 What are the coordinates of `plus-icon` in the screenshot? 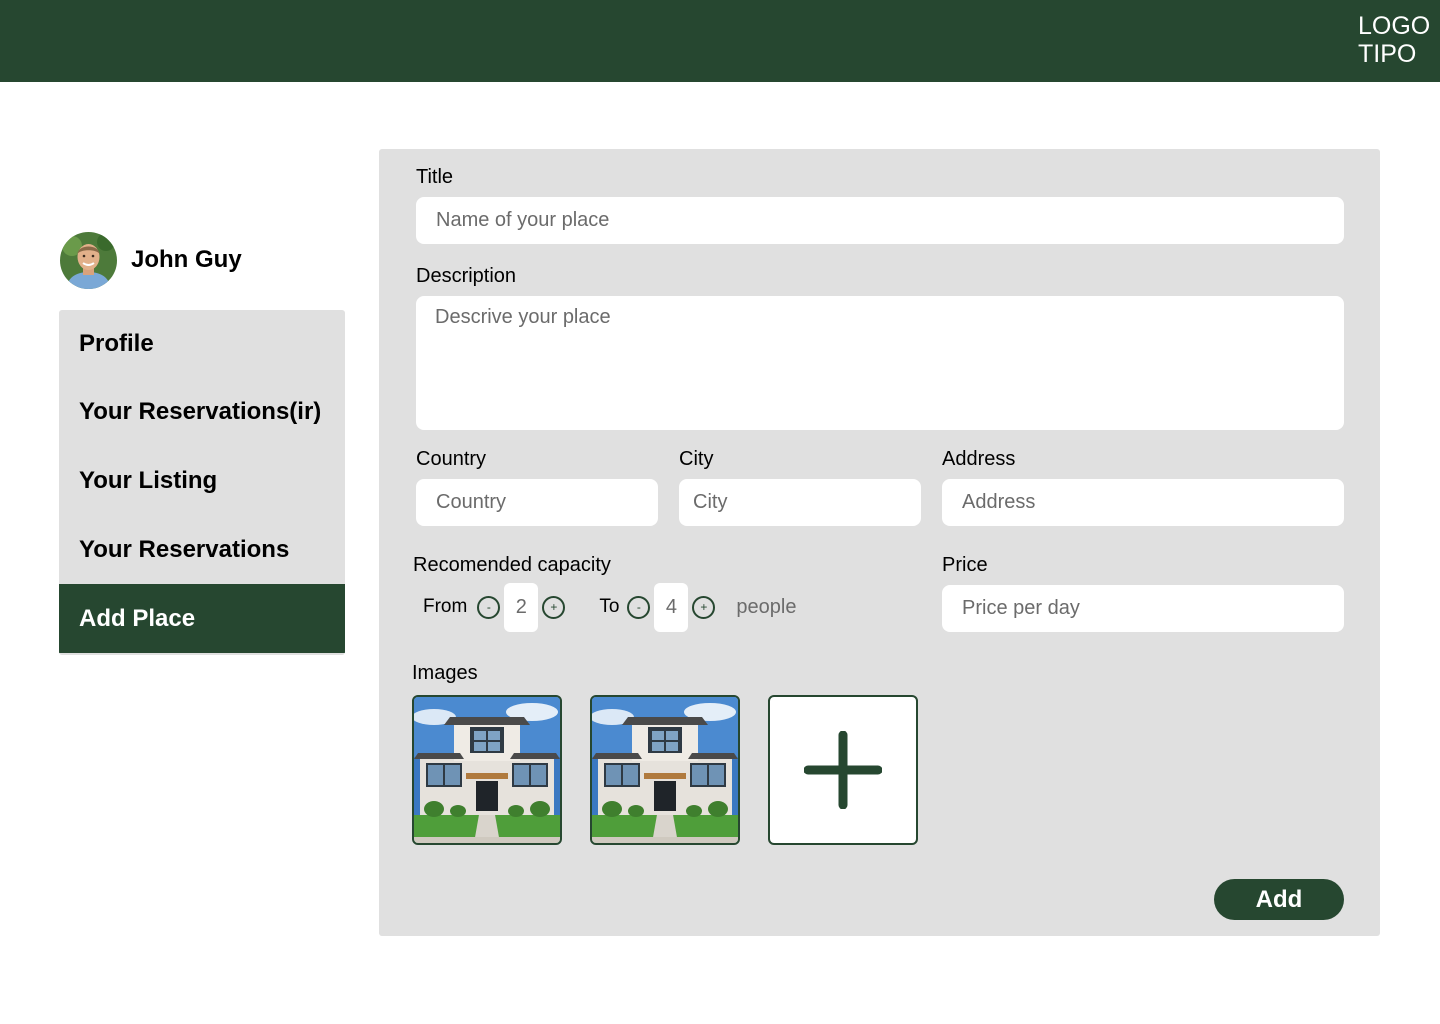 It's located at (843, 770).